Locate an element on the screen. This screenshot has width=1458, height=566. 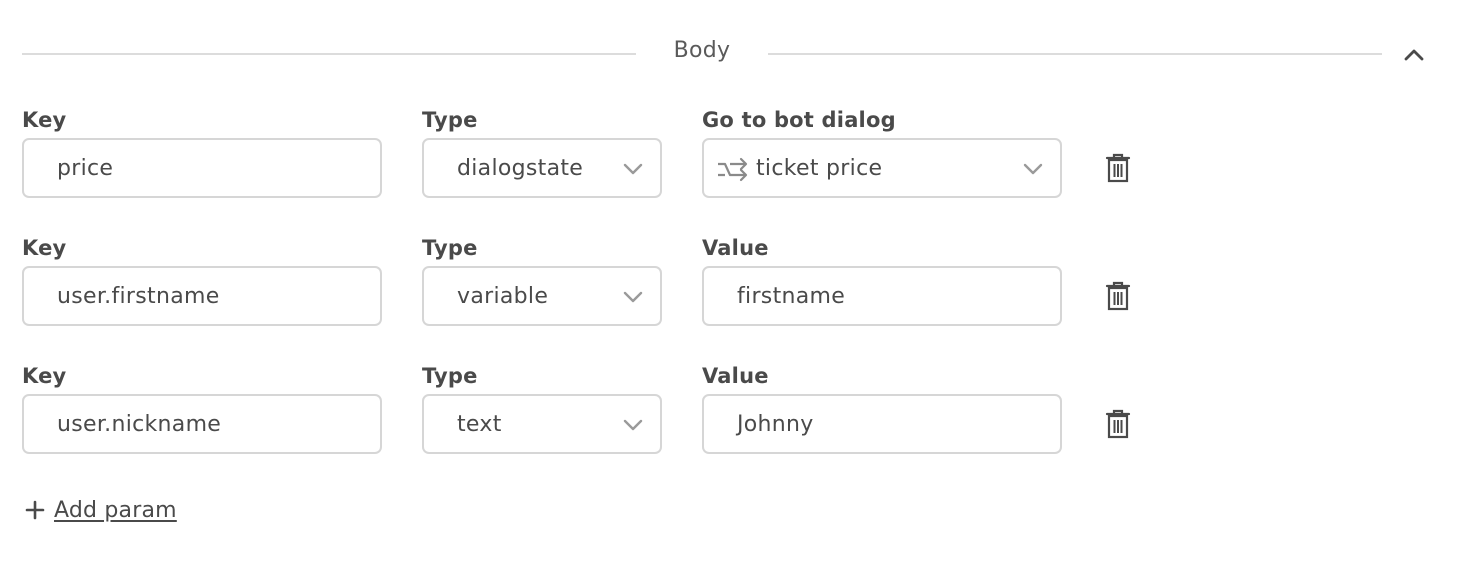
add-param-label: Add param is located at coordinates (115, 510).